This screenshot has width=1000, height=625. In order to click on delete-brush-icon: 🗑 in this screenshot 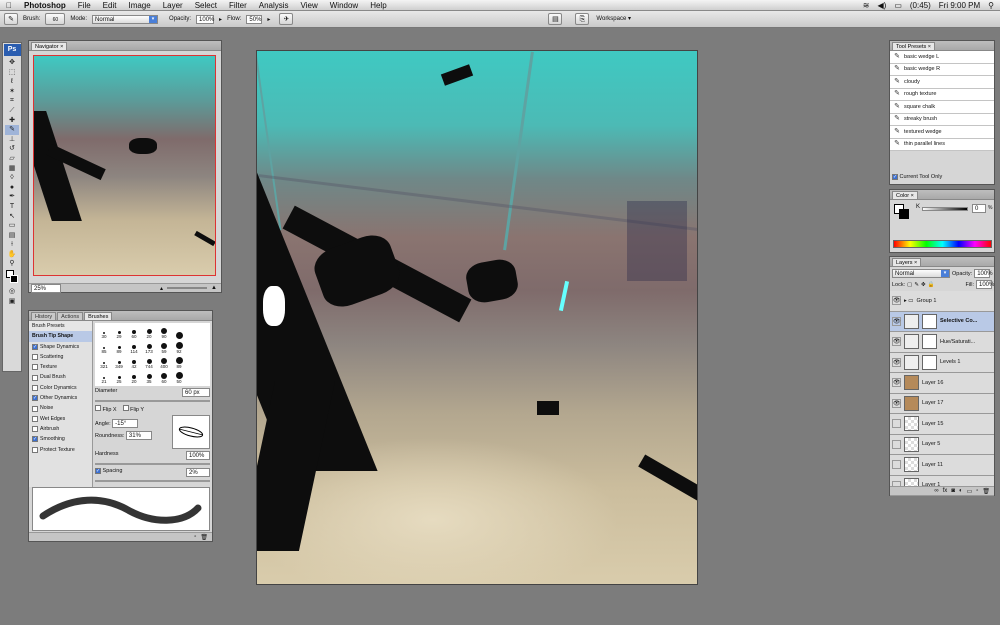, I will do `click(204, 537)`.